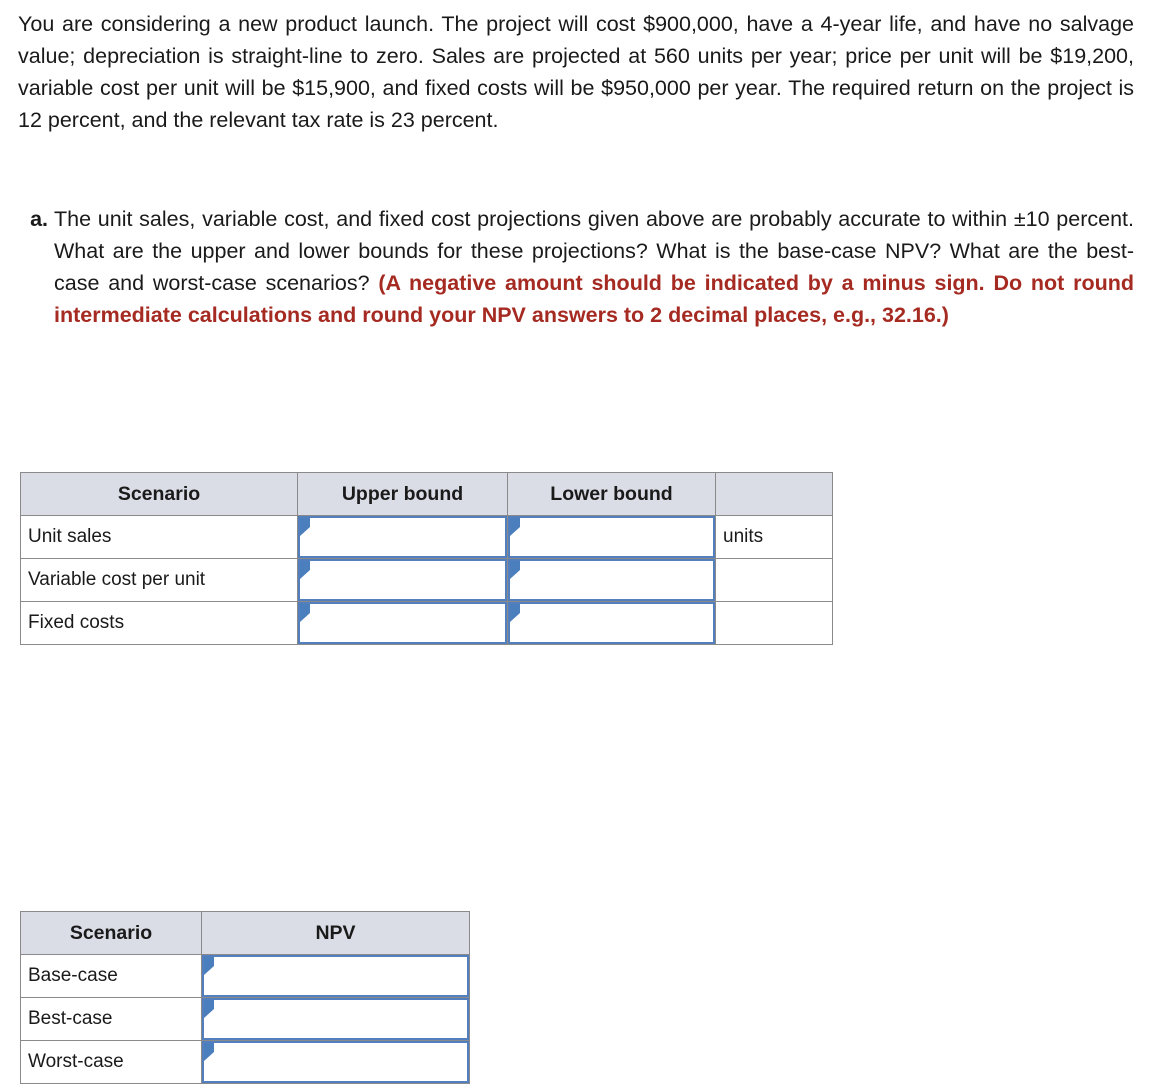 Image resolution: width=1152 pixels, height=1092 pixels. I want to click on cell-unit-sales-unit: units, so click(774, 537).